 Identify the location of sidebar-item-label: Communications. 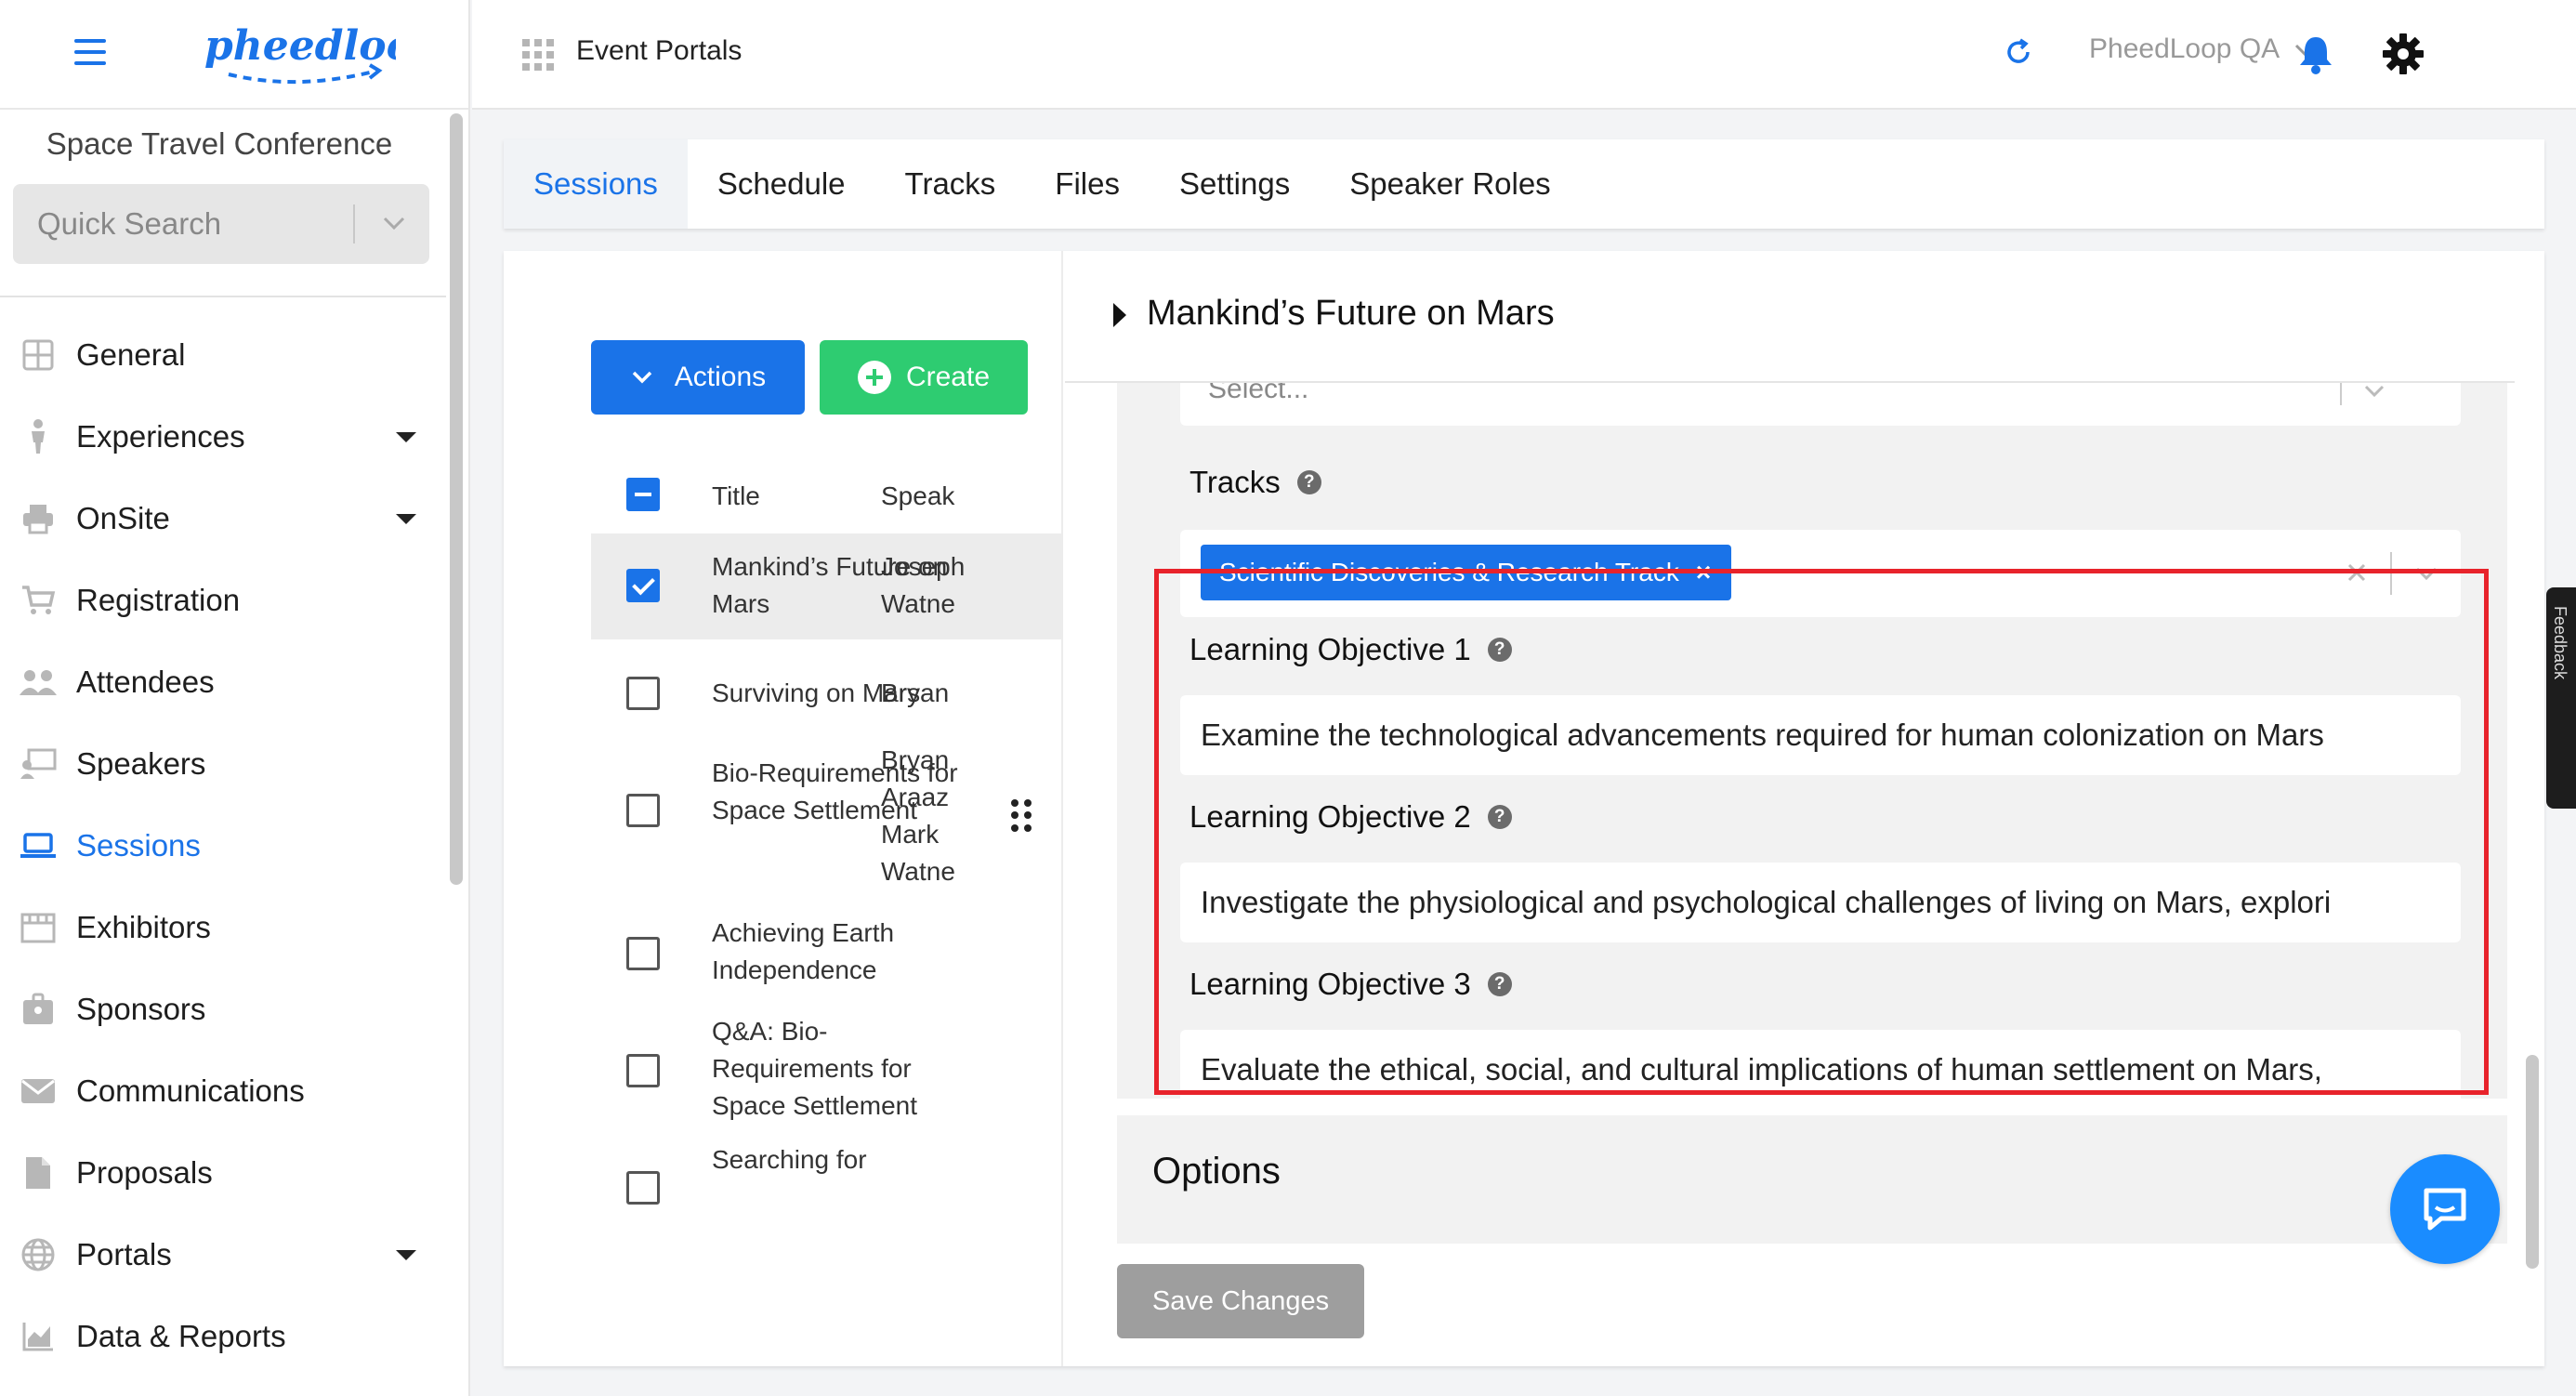
(190, 1090).